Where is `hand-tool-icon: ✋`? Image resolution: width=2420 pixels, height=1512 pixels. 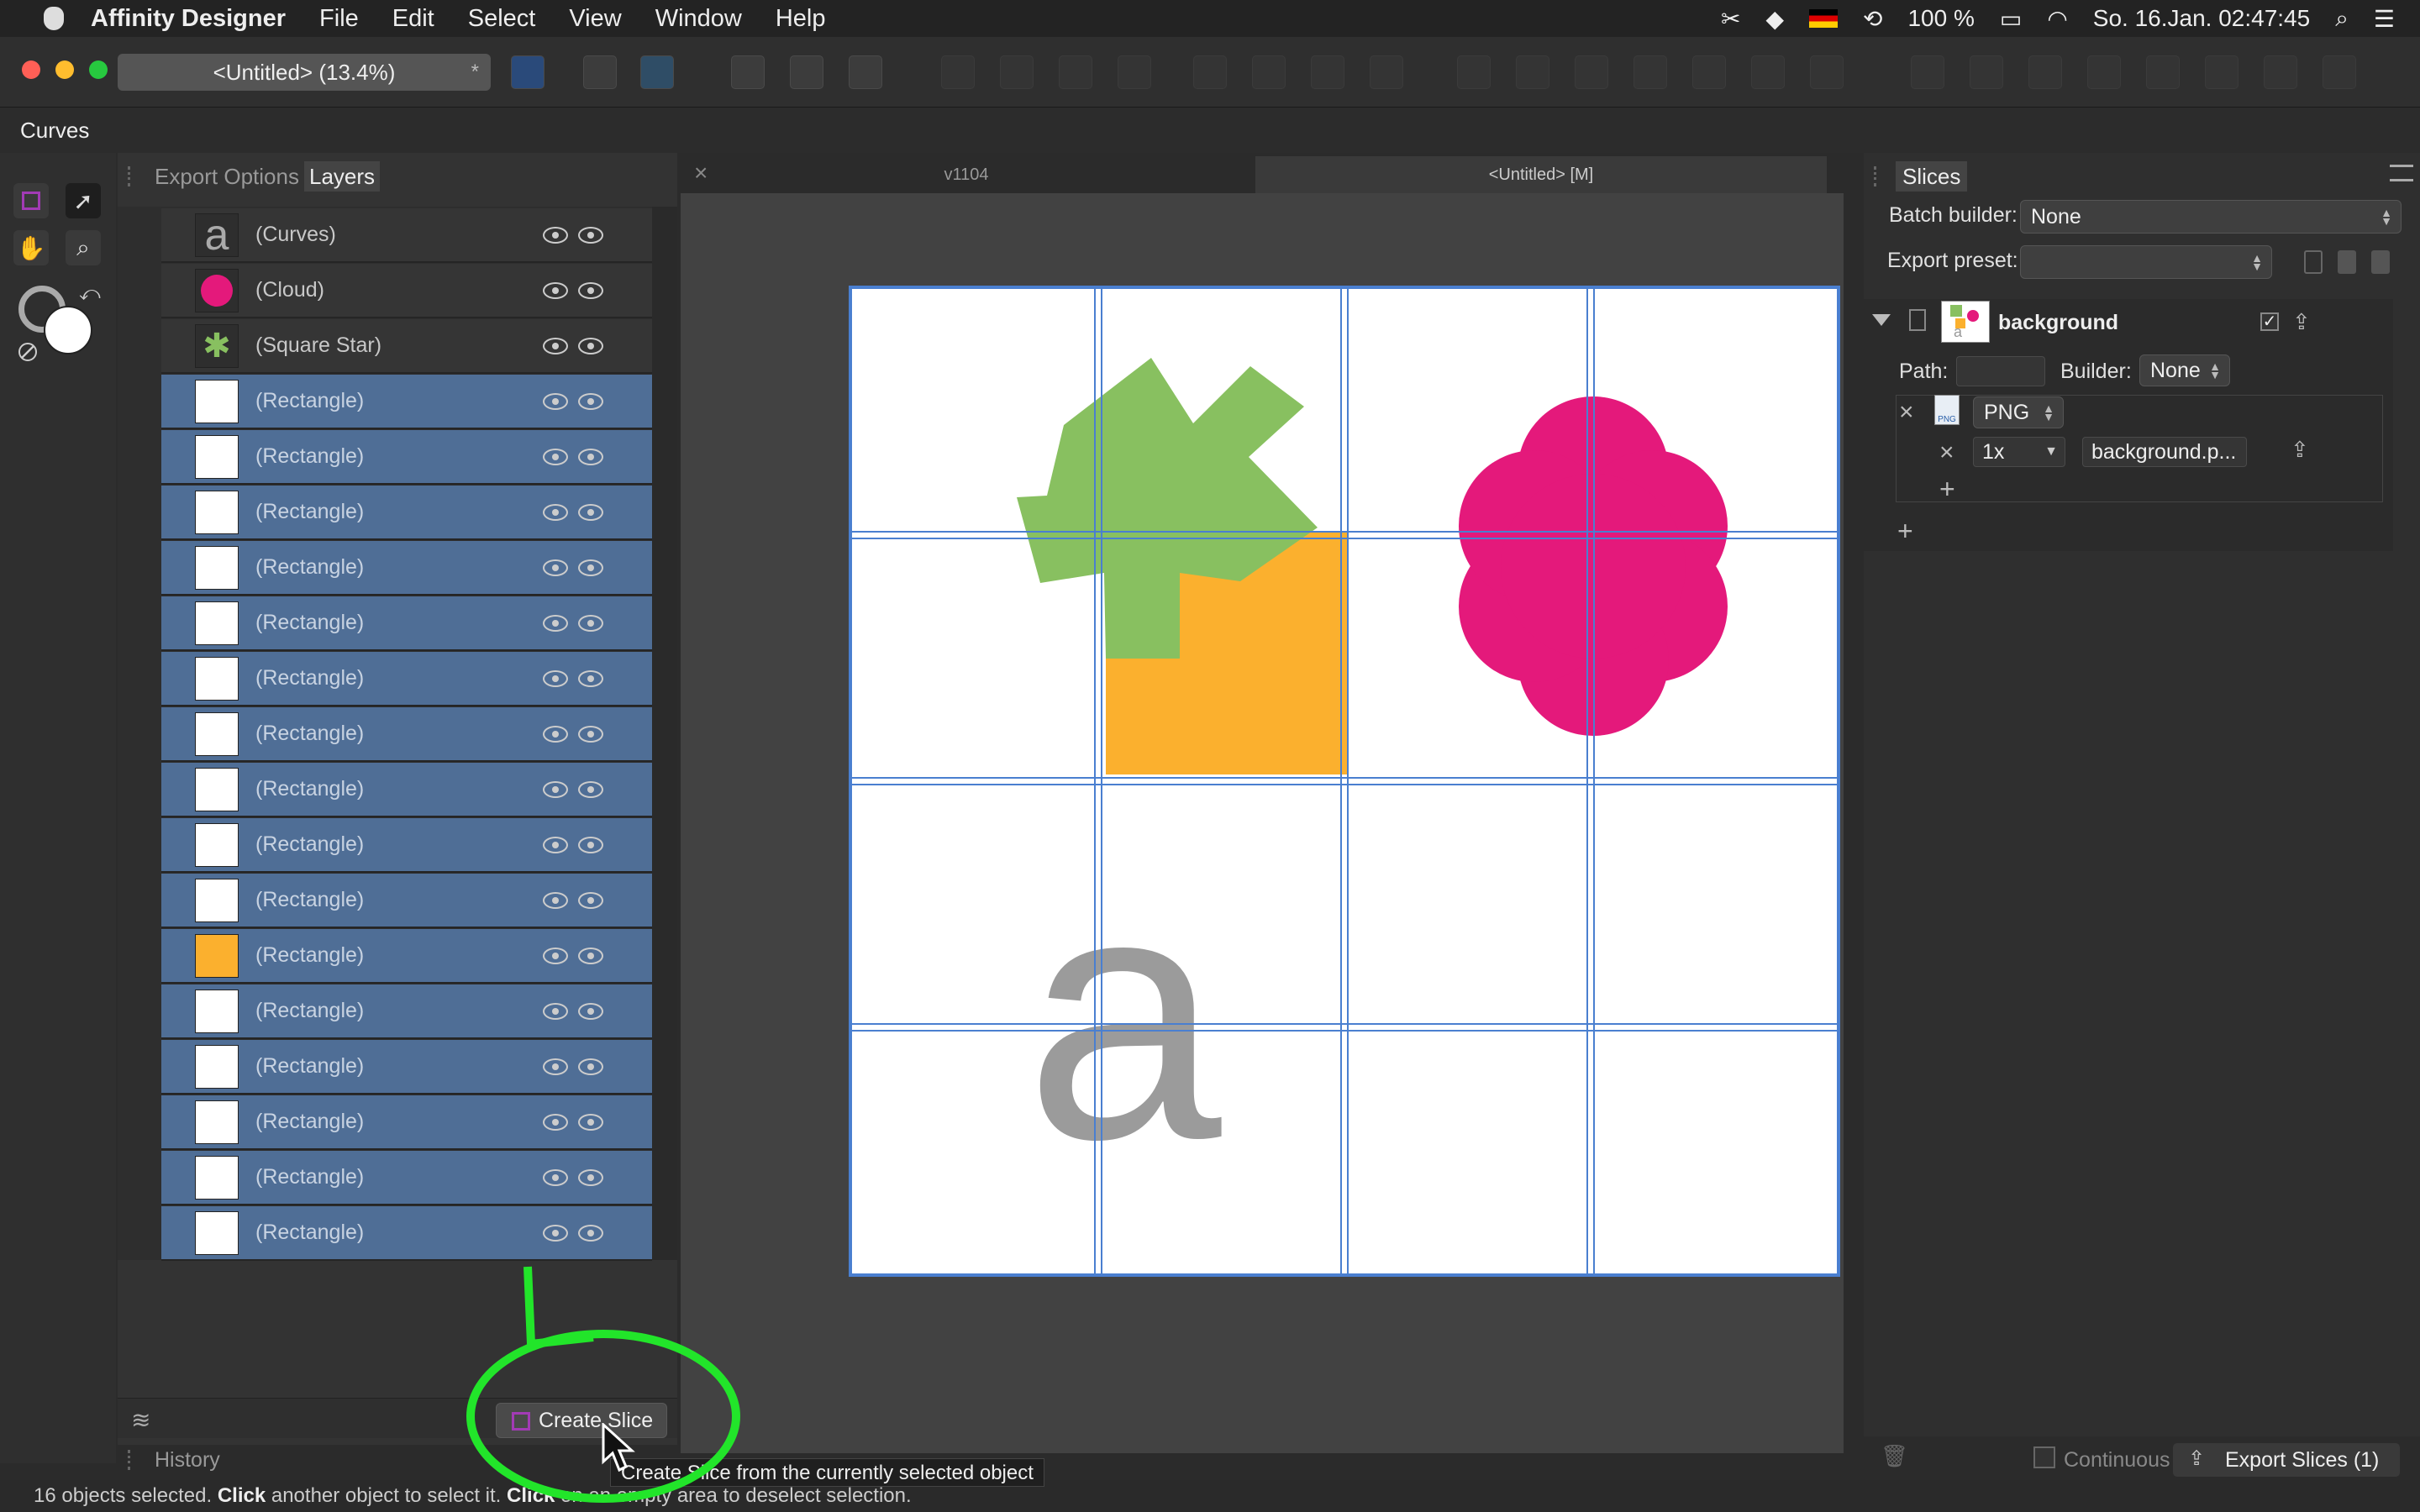
hand-tool-icon: ✋ is located at coordinates (31, 247).